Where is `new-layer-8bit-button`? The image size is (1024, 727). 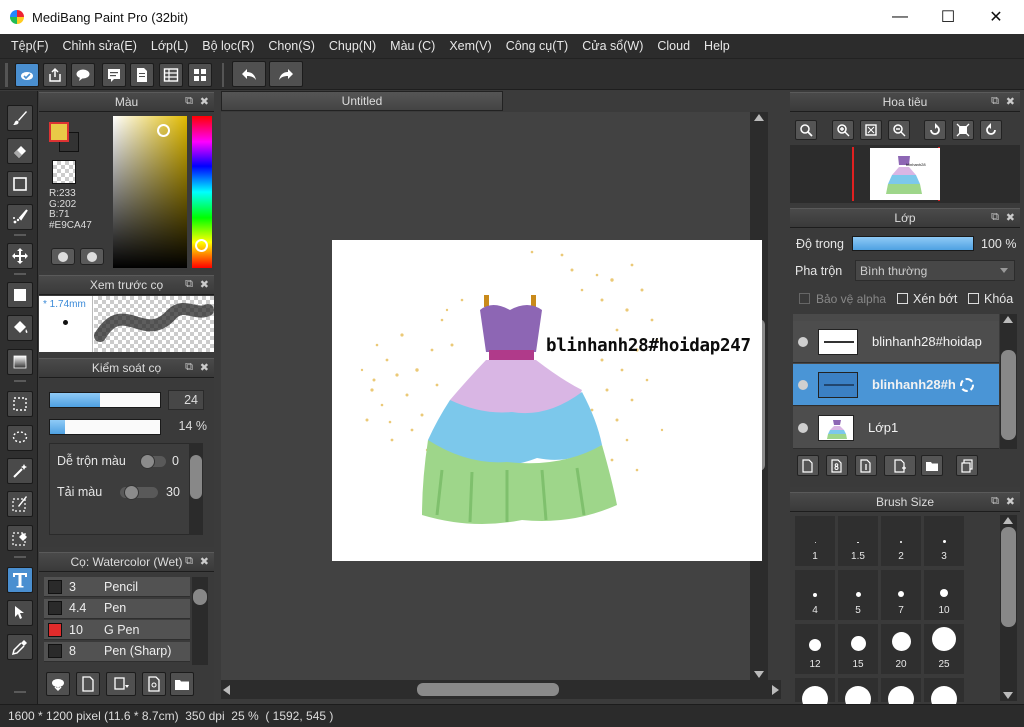 new-layer-8bit-button is located at coordinates (837, 465).